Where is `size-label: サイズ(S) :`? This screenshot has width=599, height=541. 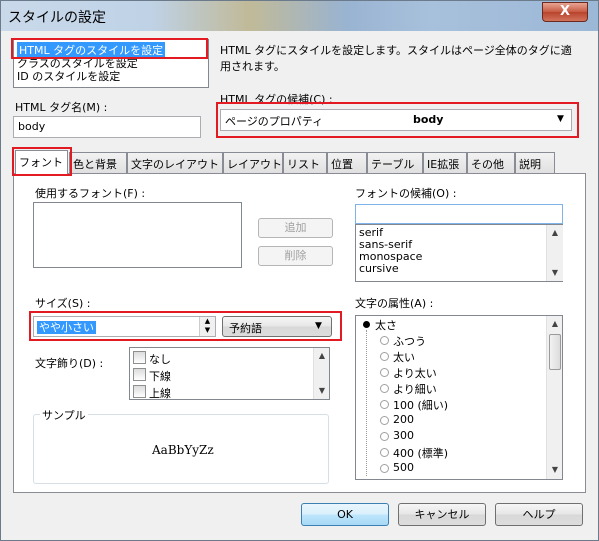 size-label: サイズ(S) : is located at coordinates (63, 303).